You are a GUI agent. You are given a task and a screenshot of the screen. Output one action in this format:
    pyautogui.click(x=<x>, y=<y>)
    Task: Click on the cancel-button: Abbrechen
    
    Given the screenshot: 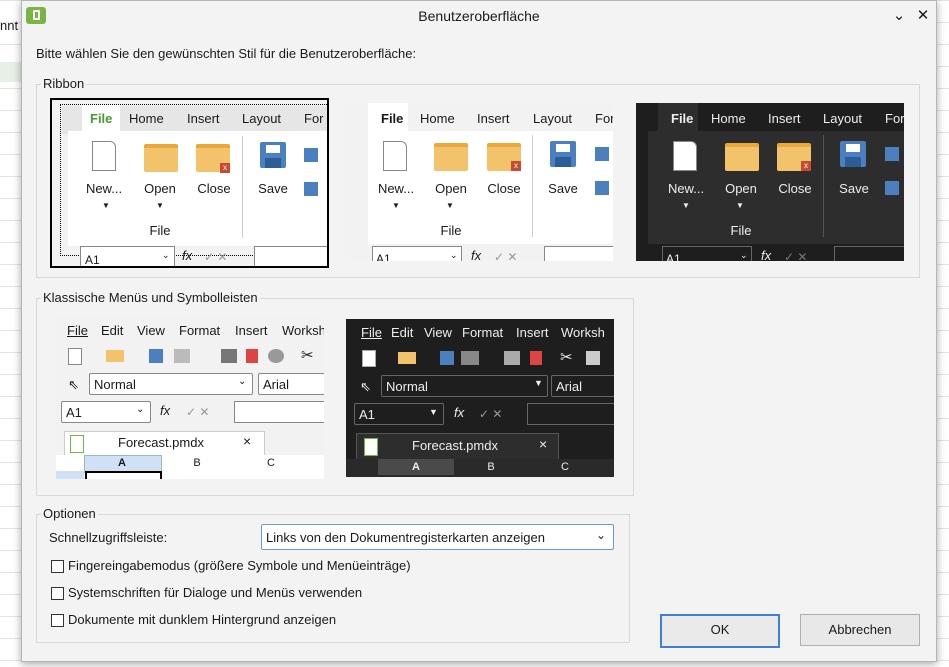 What is the action you would take?
    pyautogui.click(x=860, y=630)
    